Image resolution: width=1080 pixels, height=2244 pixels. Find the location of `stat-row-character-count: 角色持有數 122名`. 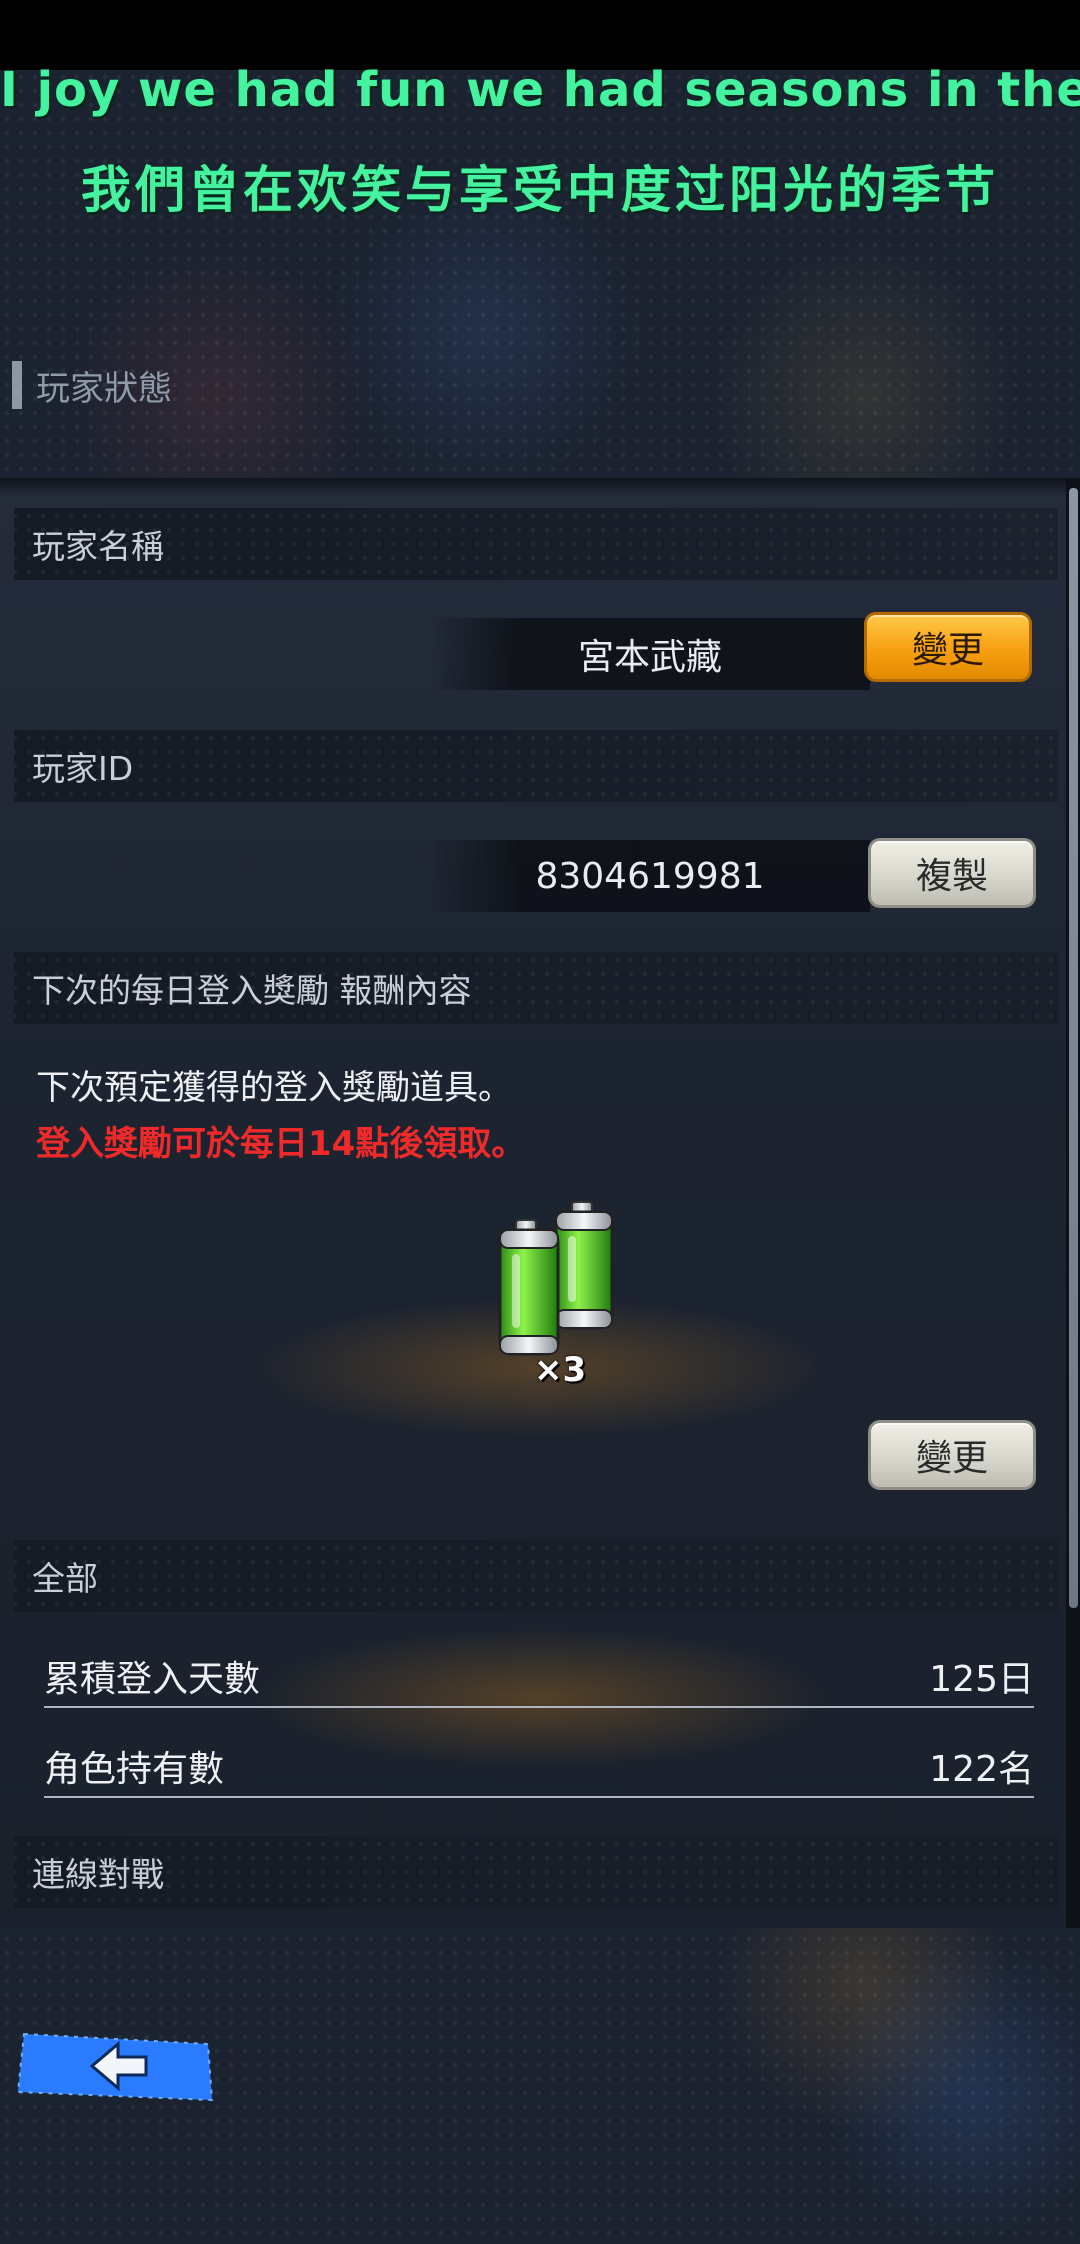

stat-row-character-count: 角色持有數 122名 is located at coordinates (539, 1767).